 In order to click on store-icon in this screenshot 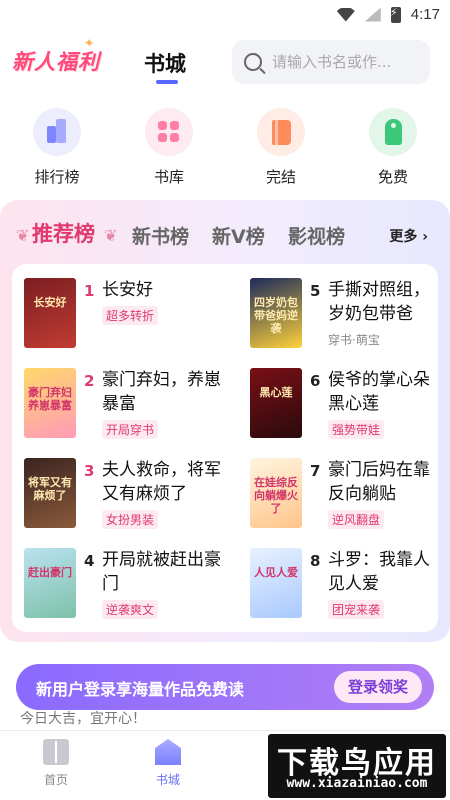, I will do `click(168, 752)`.